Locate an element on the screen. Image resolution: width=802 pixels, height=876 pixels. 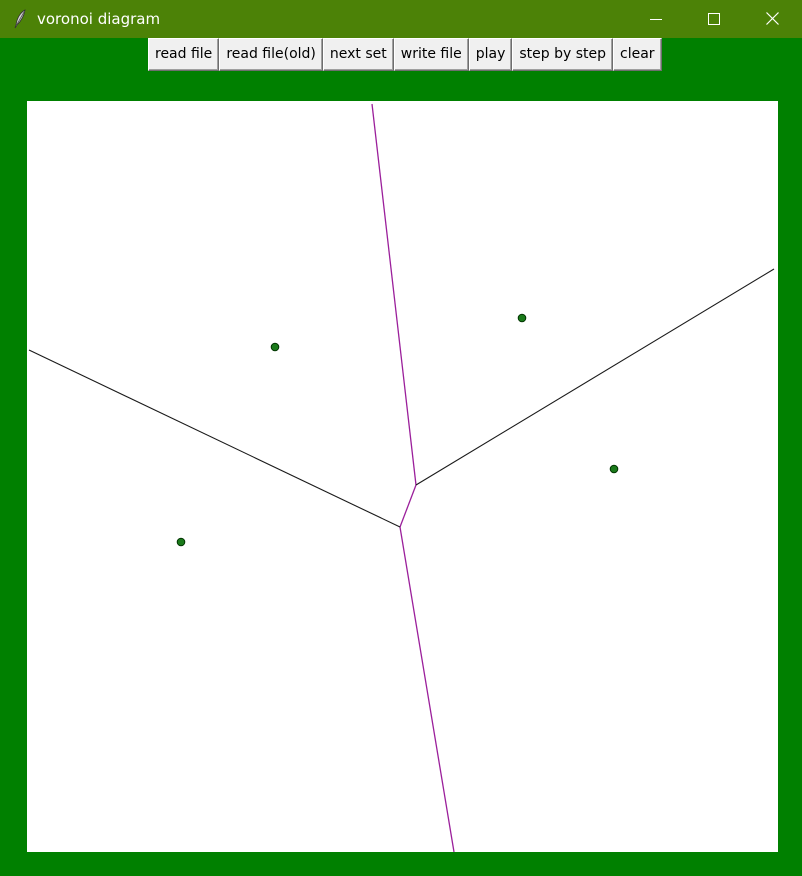
next-set-button: next set is located at coordinates (358, 54).